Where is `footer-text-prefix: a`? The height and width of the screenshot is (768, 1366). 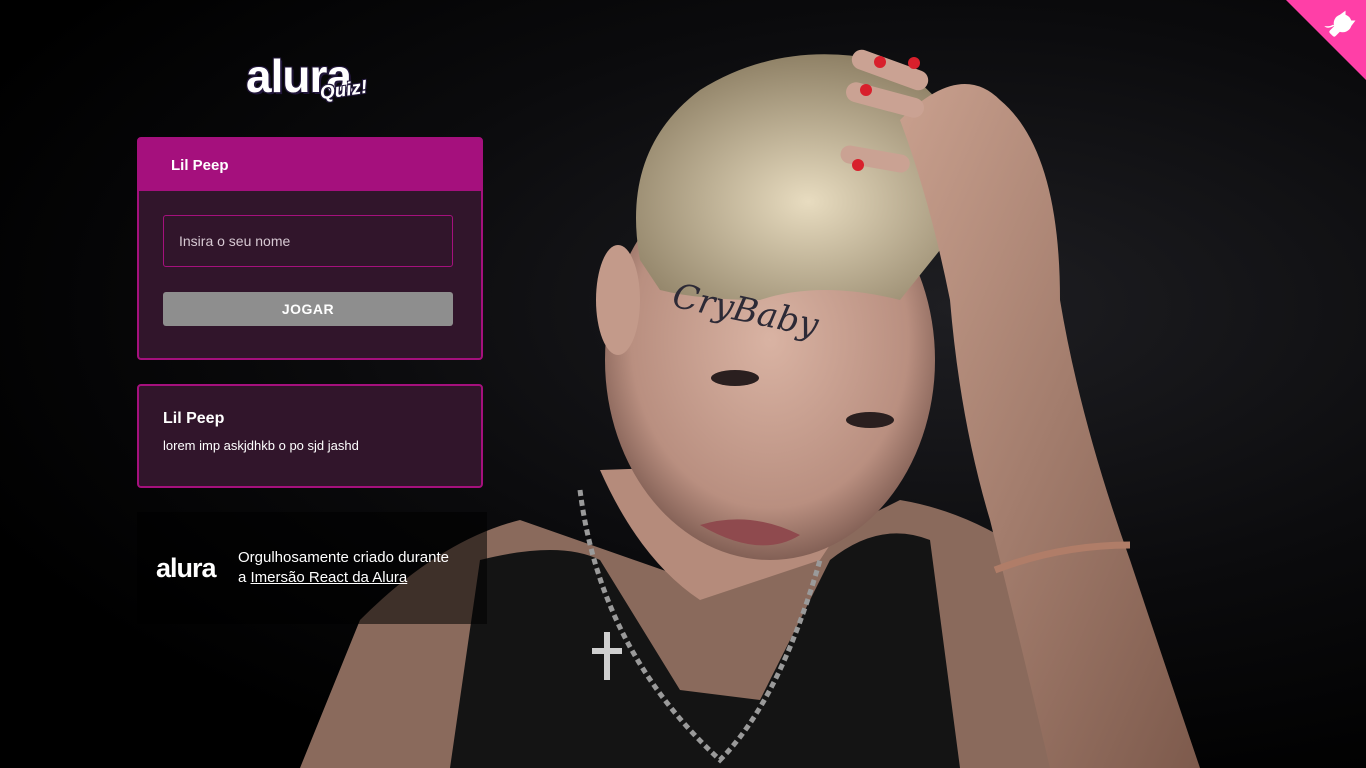
footer-text-prefix: a is located at coordinates (244, 577).